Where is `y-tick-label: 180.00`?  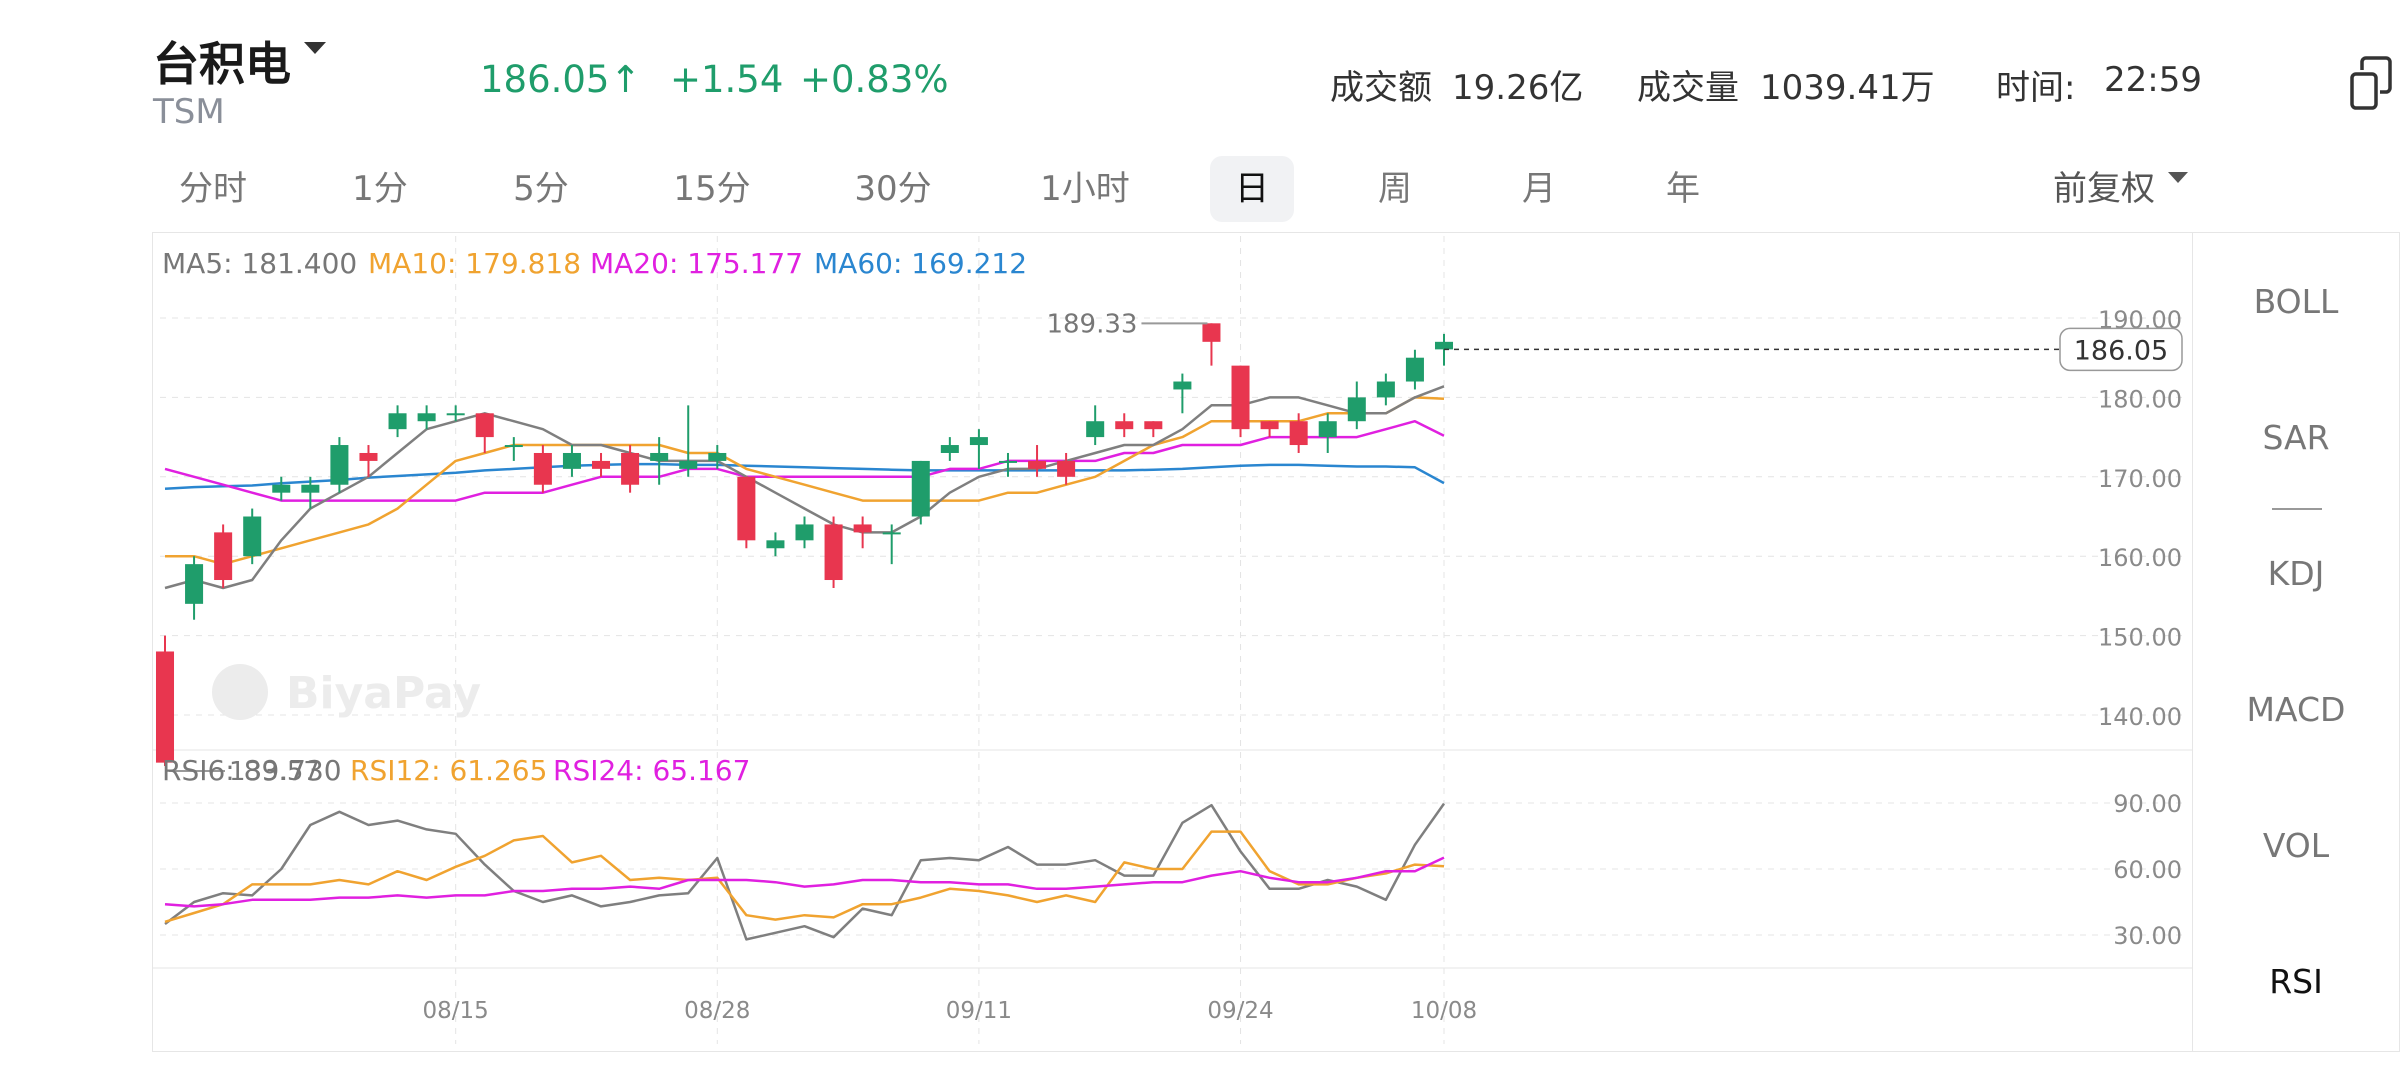 y-tick-label: 180.00 is located at coordinates (2140, 399).